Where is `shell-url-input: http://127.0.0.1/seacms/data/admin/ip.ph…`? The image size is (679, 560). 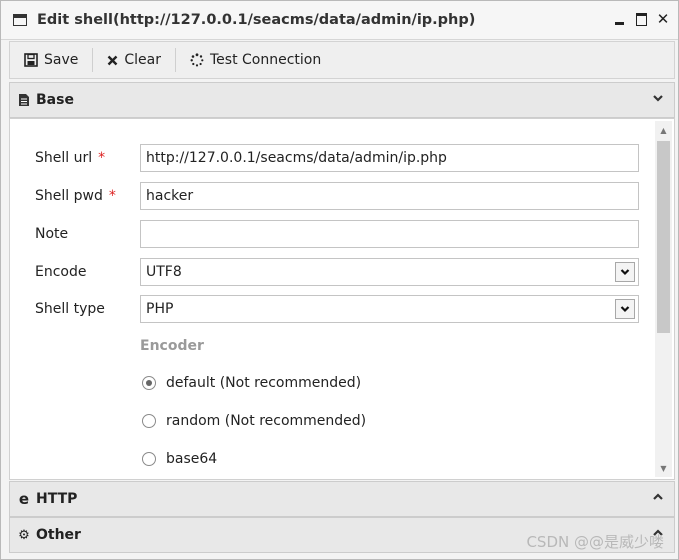 shell-url-input: http://127.0.0.1/seacms/data/admin/ip.ph… is located at coordinates (389, 158).